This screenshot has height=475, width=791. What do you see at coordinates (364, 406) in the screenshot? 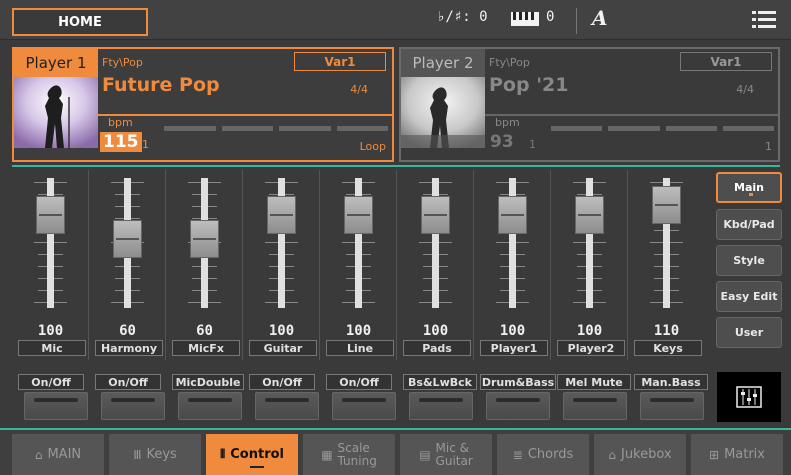
I see `switch-button-line-onoff` at bounding box center [364, 406].